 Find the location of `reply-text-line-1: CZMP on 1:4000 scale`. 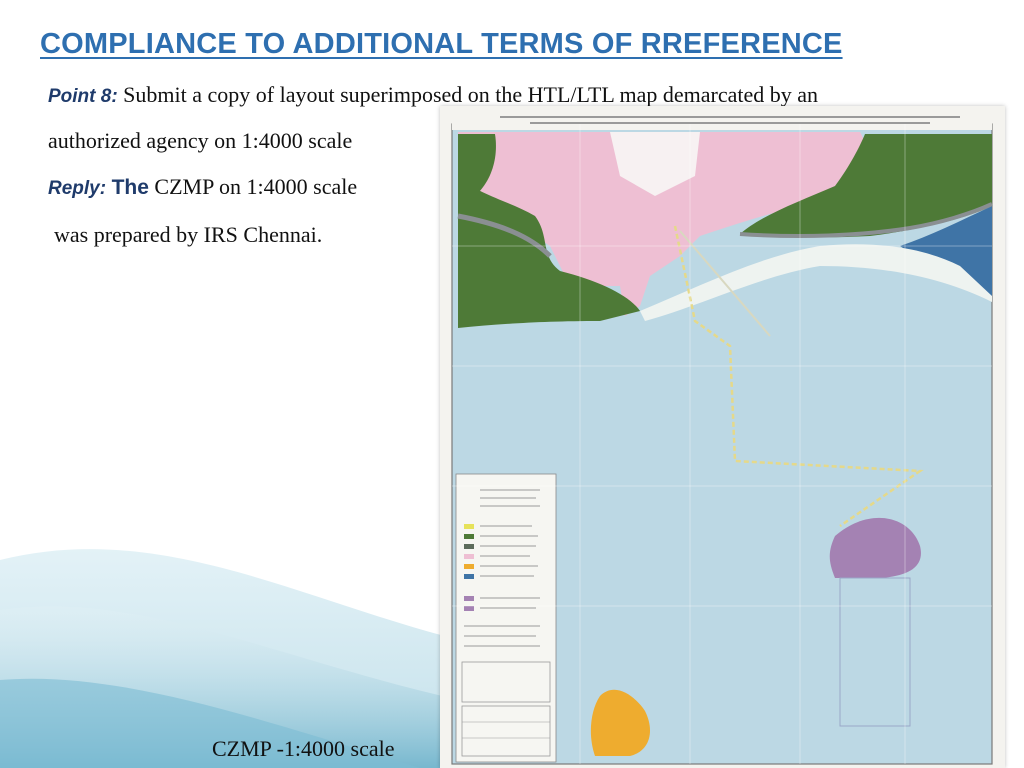

reply-text-line-1: CZMP on 1:4000 scale is located at coordinates (256, 186).